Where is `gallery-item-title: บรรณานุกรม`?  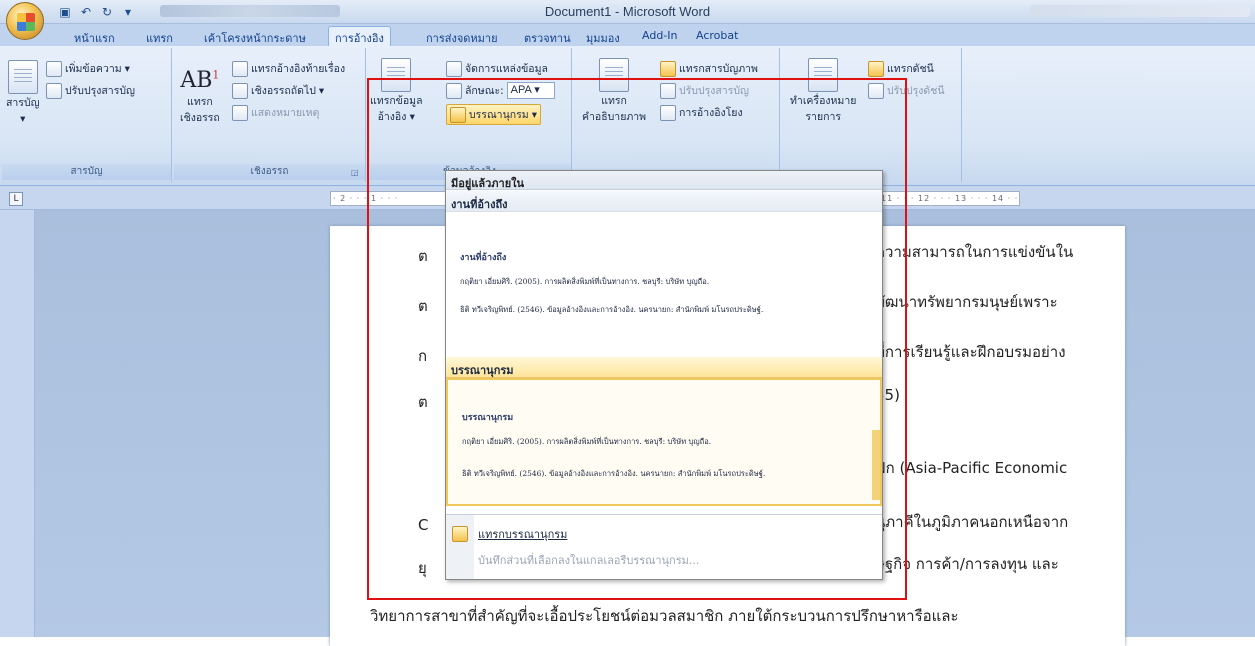
gallery-item-title: บรรณานุกรม is located at coordinates (664, 367).